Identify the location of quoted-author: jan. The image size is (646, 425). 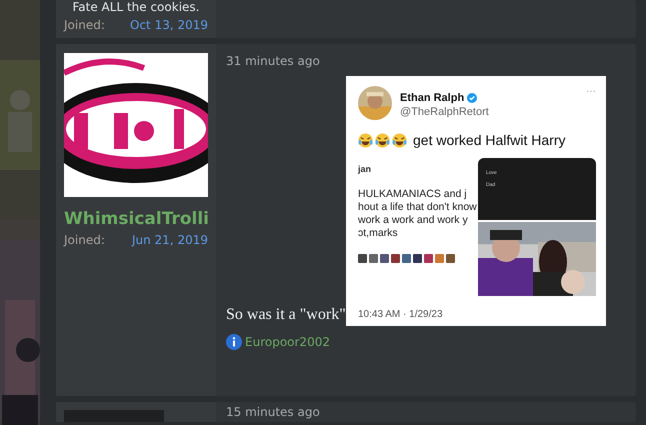
(365, 169).